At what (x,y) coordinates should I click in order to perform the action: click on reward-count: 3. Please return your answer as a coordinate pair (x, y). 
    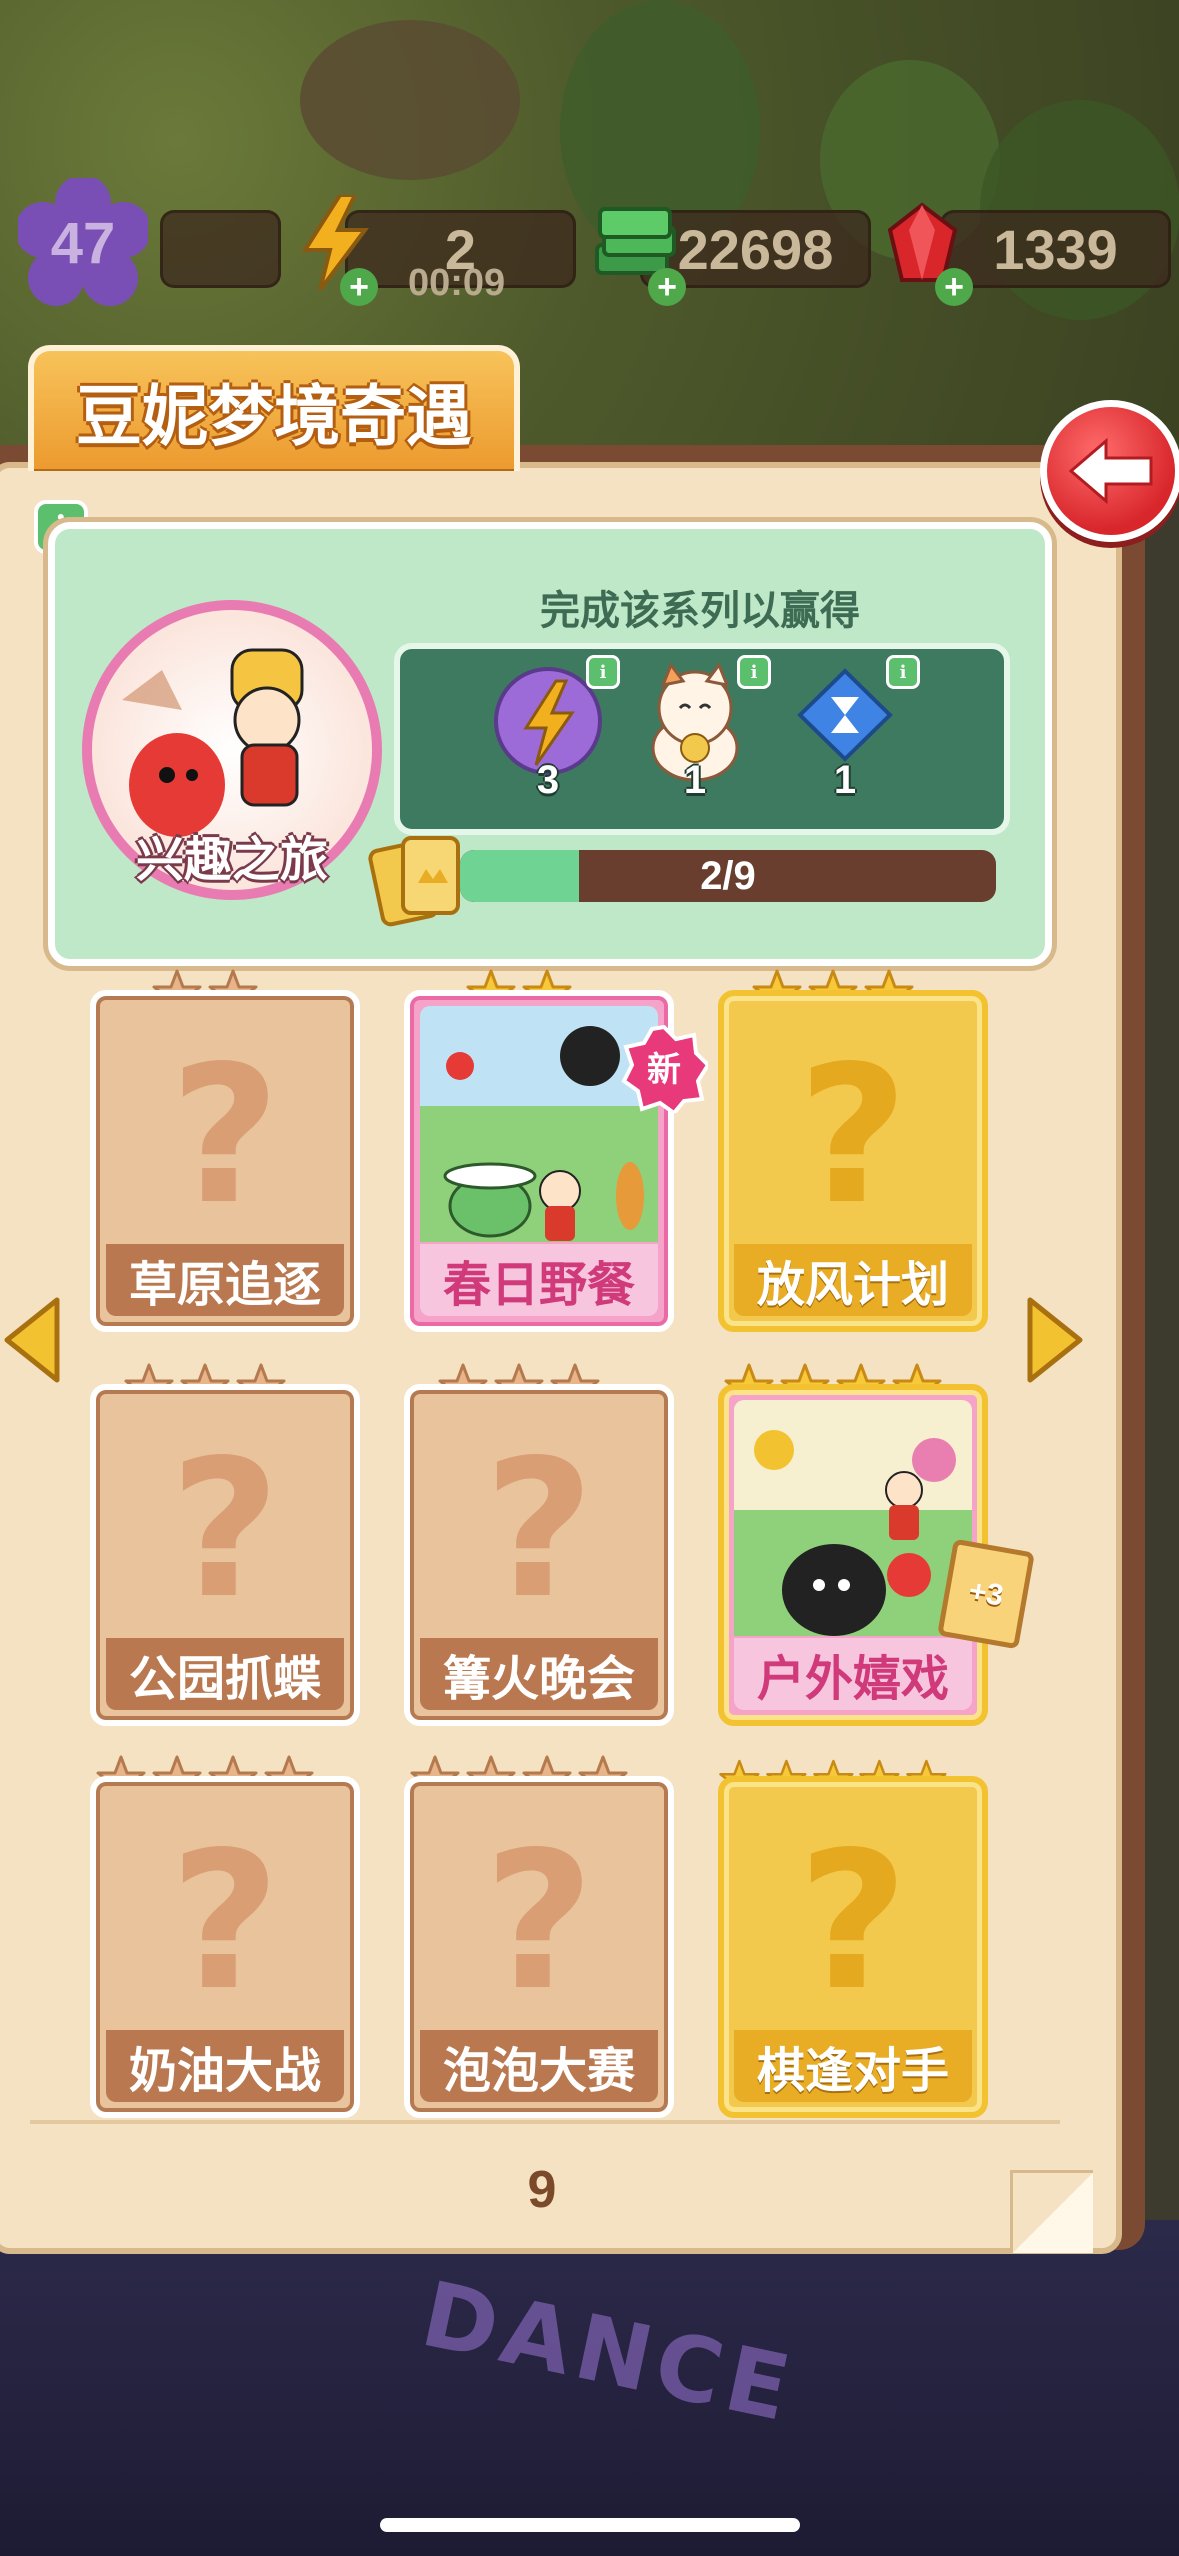
    Looking at the image, I should click on (548, 780).